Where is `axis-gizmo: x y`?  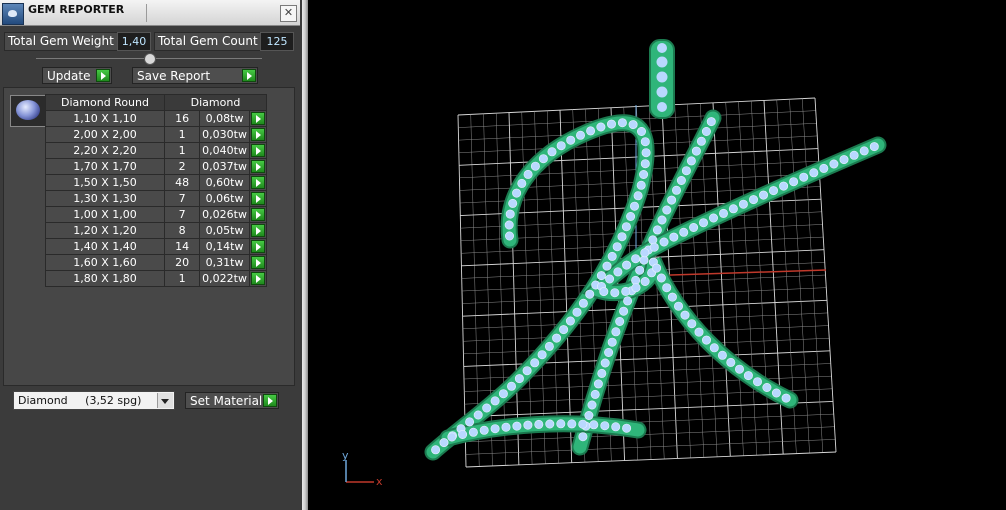
axis-gizmo: x y is located at coordinates (362, 468).